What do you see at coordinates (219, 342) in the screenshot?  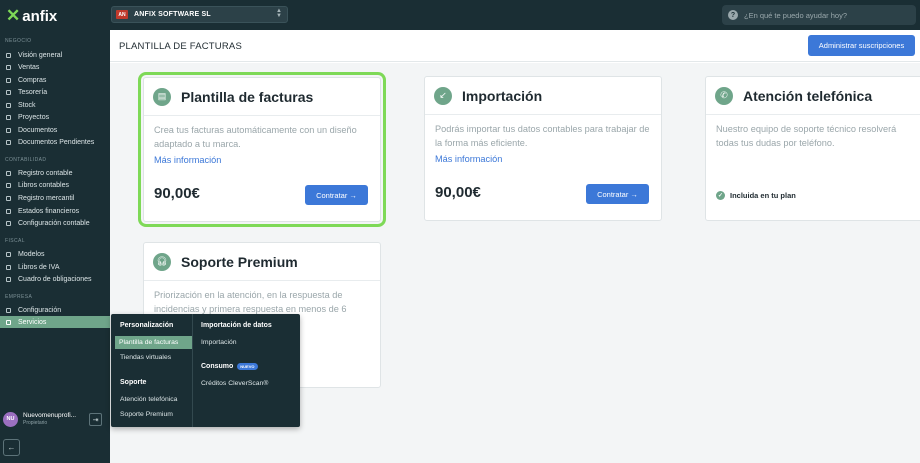 I see `flyout-item-importacion: Importación` at bounding box center [219, 342].